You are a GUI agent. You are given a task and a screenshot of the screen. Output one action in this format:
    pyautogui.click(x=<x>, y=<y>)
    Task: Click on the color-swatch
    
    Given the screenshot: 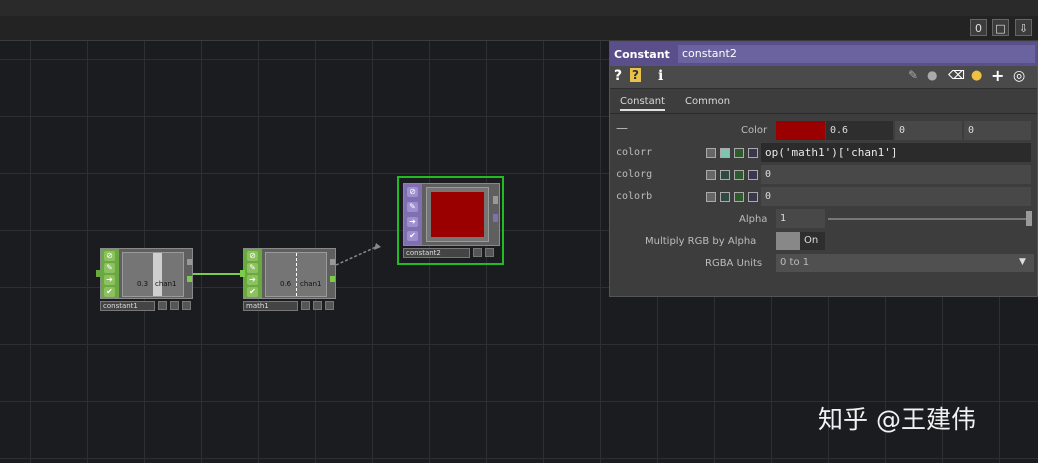 What is the action you would take?
    pyautogui.click(x=800, y=130)
    